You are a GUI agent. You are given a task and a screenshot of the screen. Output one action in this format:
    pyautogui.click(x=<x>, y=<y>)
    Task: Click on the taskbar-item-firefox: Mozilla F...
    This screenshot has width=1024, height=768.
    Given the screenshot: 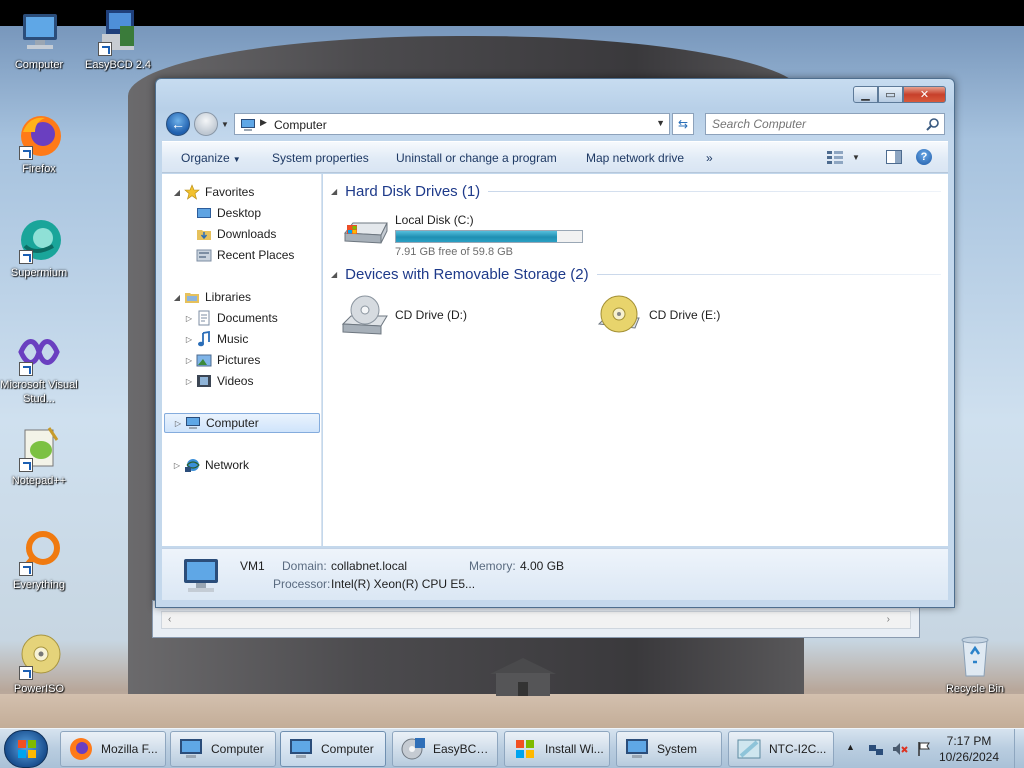 What is the action you would take?
    pyautogui.click(x=113, y=749)
    